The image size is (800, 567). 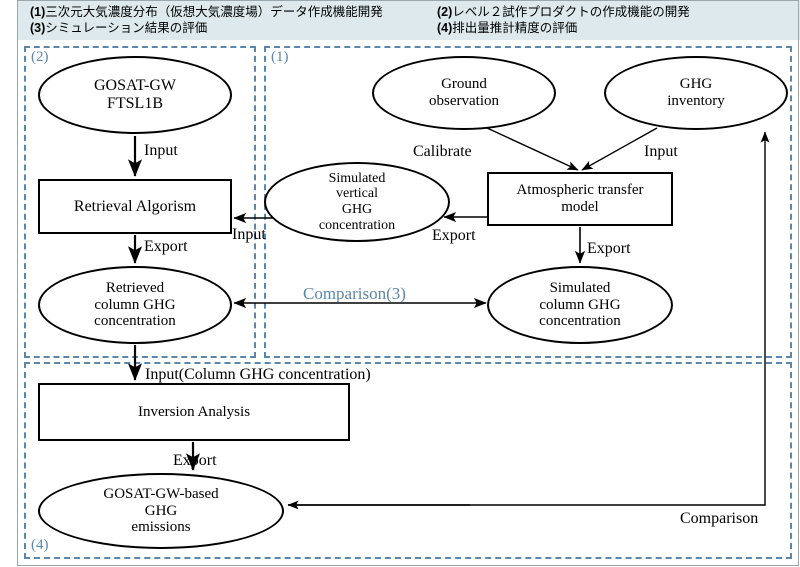 I want to click on node-simulated-vertical-ghg-concentration-label: Simulated vertical GHG concentration, so click(x=357, y=201).